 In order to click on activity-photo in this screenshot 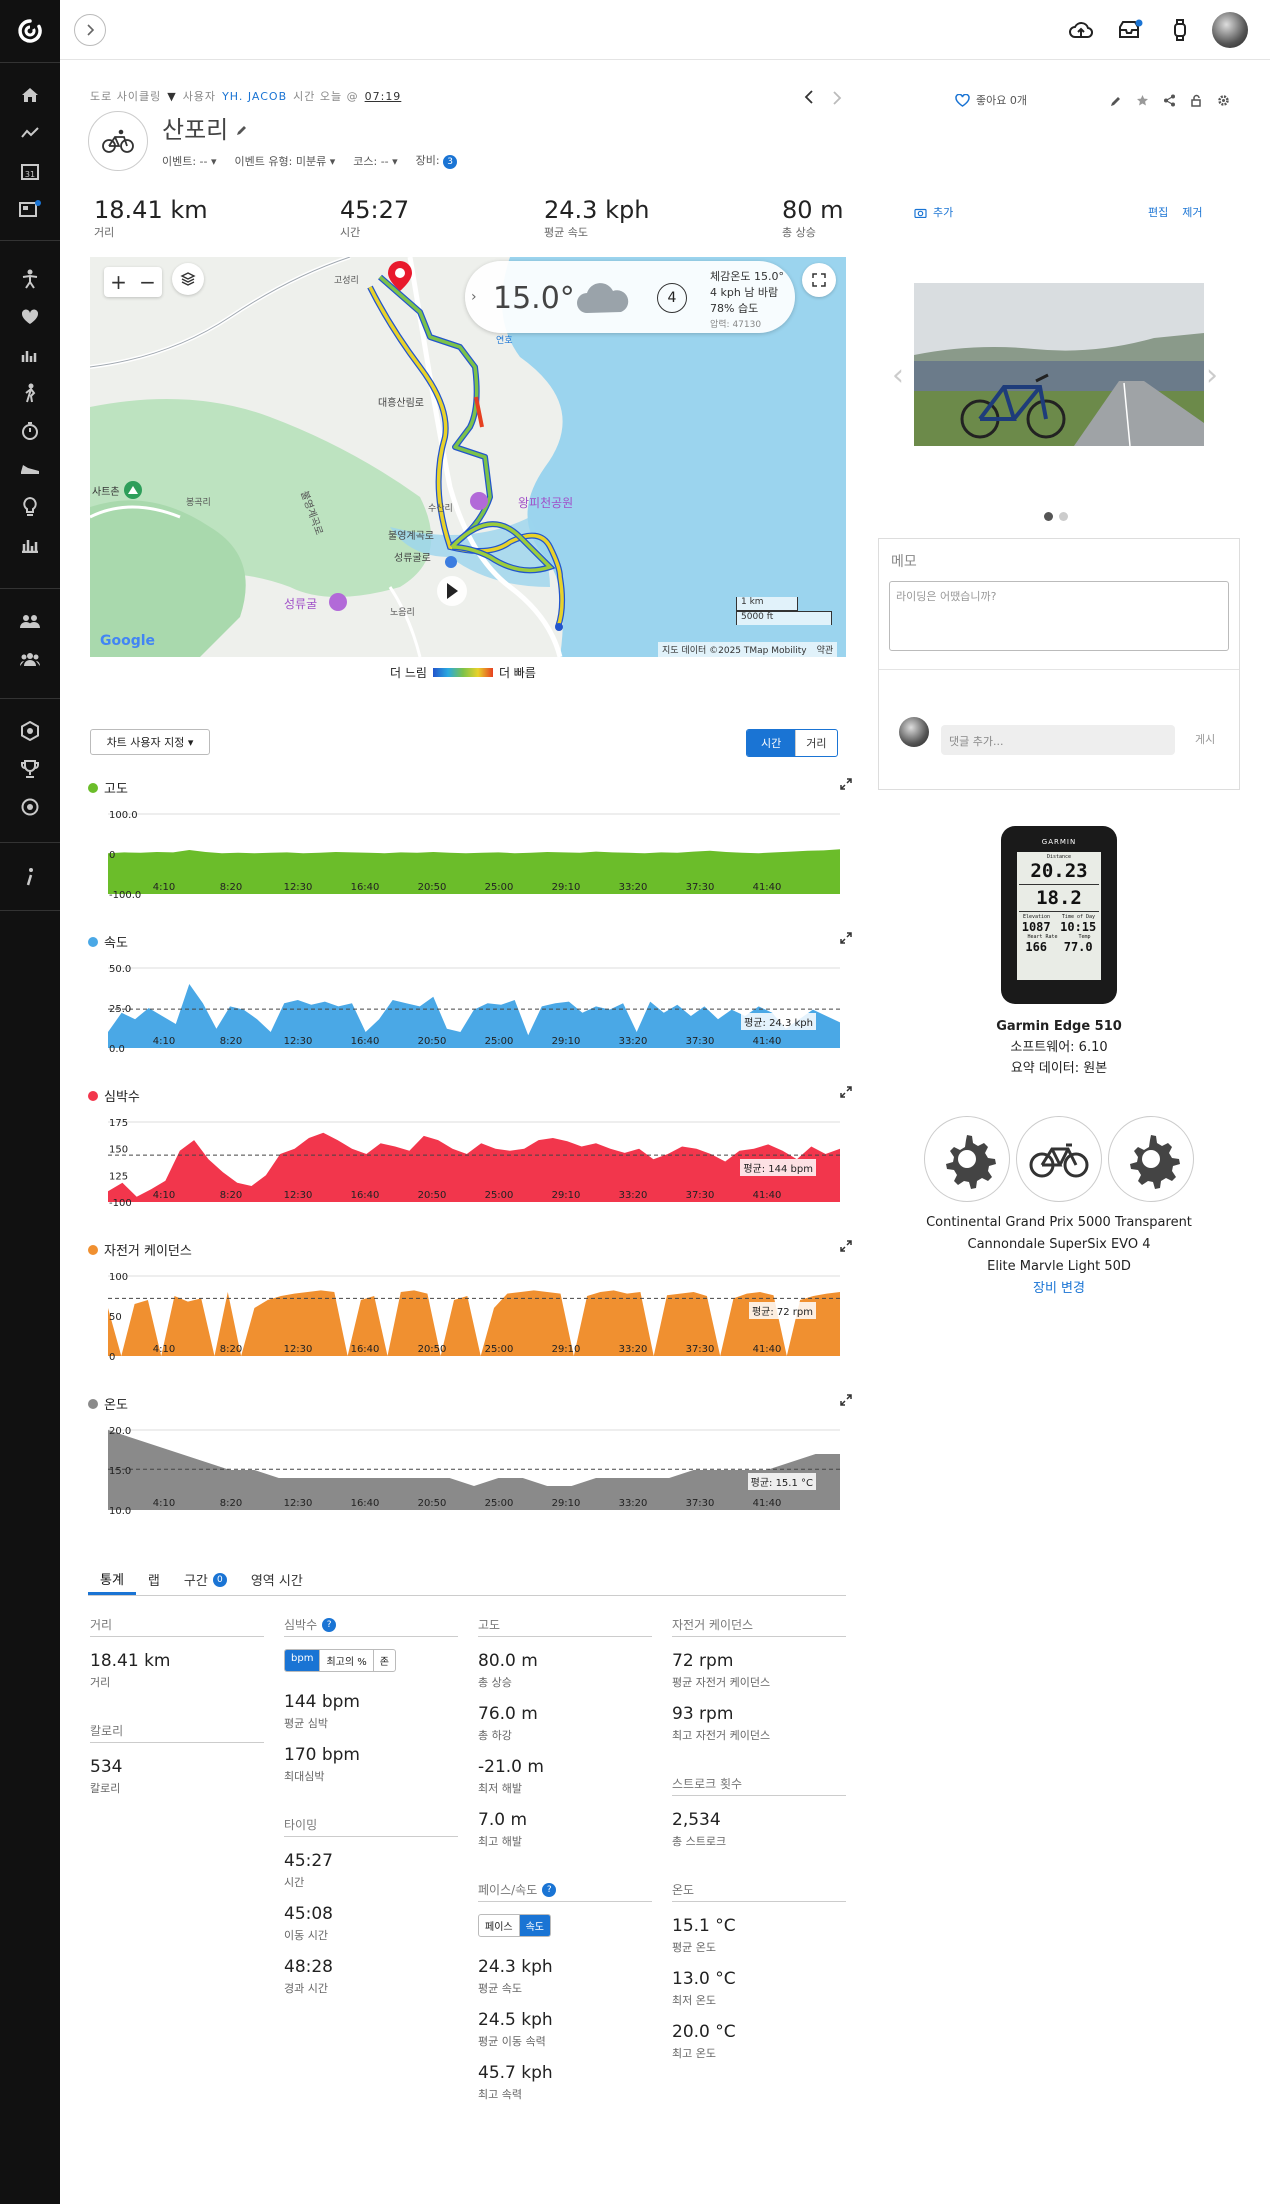, I will do `click(1059, 364)`.